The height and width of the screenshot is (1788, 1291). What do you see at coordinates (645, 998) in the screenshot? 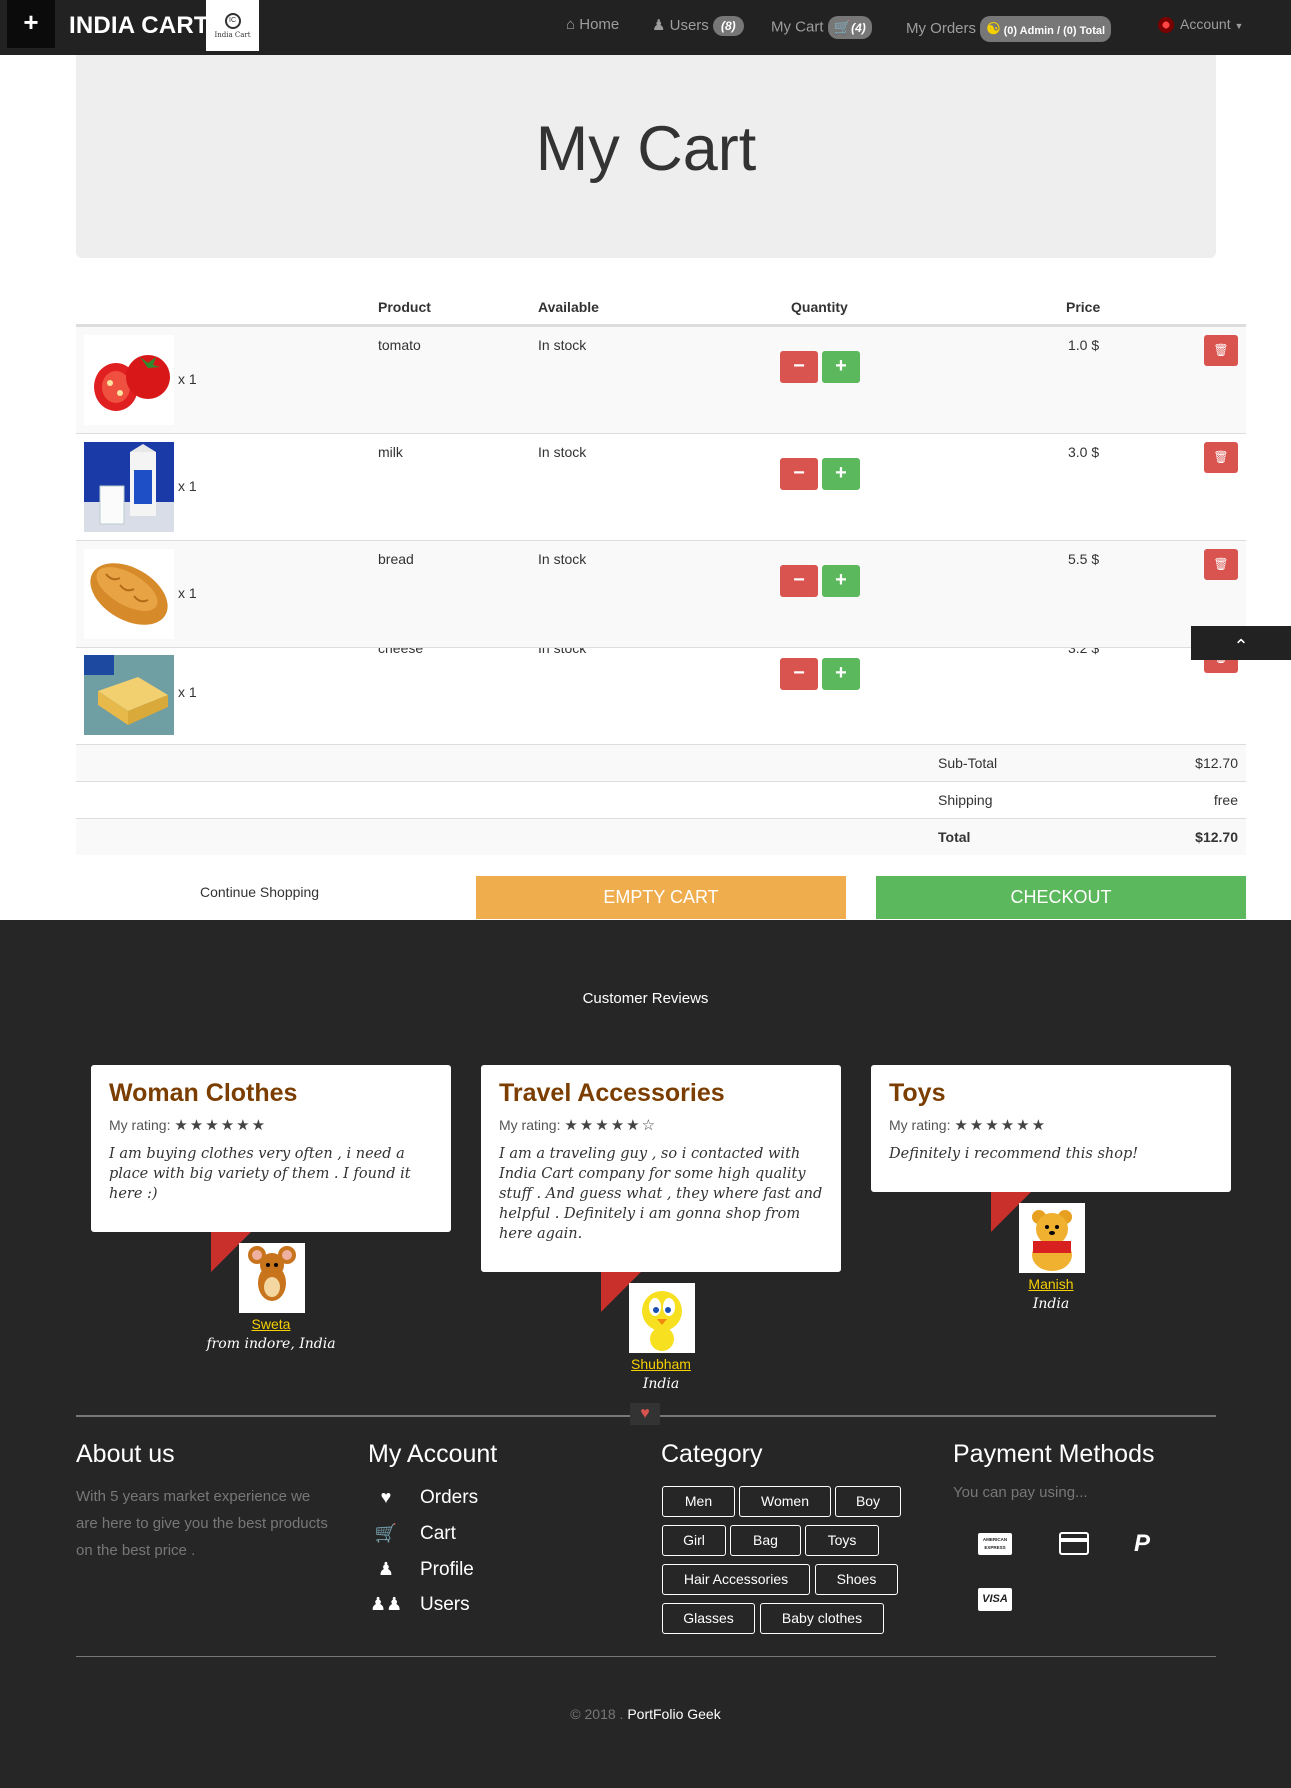
I see `reviews-title: Customer Reviews` at bounding box center [645, 998].